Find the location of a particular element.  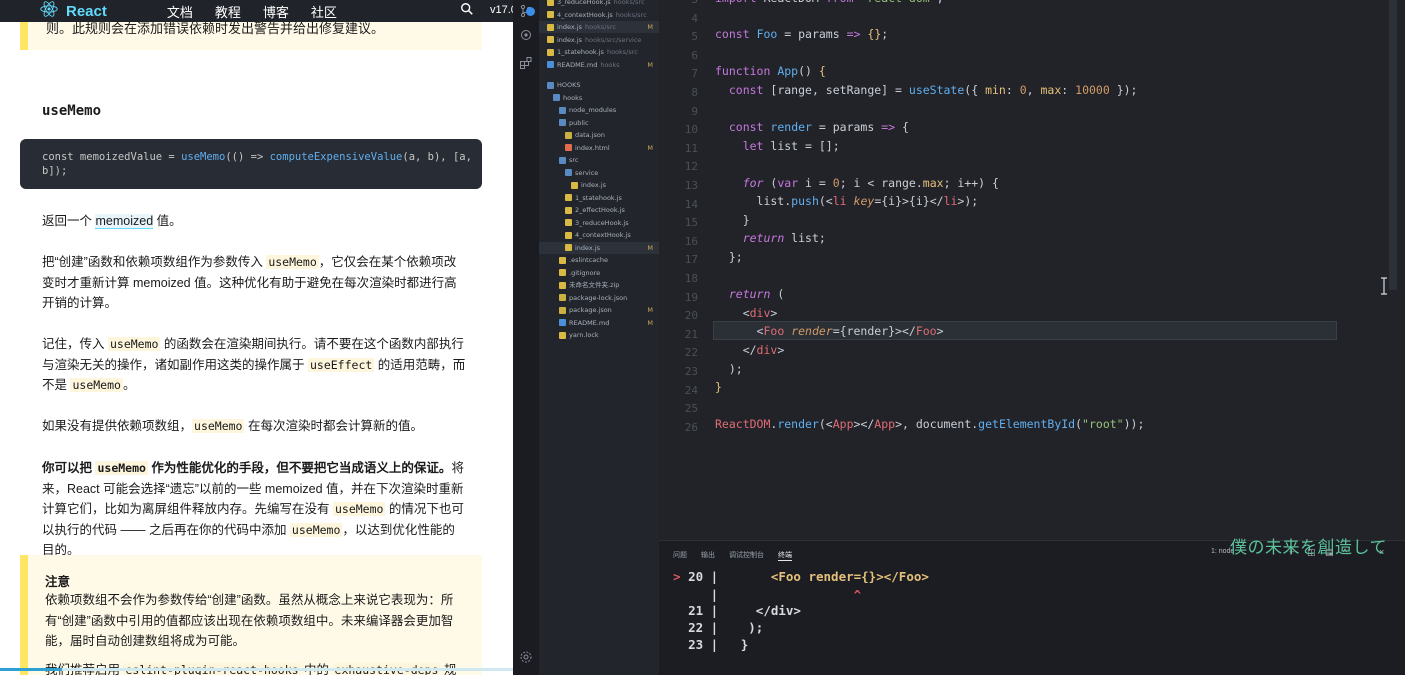

explorer-item-label: public is located at coordinates (579, 122).